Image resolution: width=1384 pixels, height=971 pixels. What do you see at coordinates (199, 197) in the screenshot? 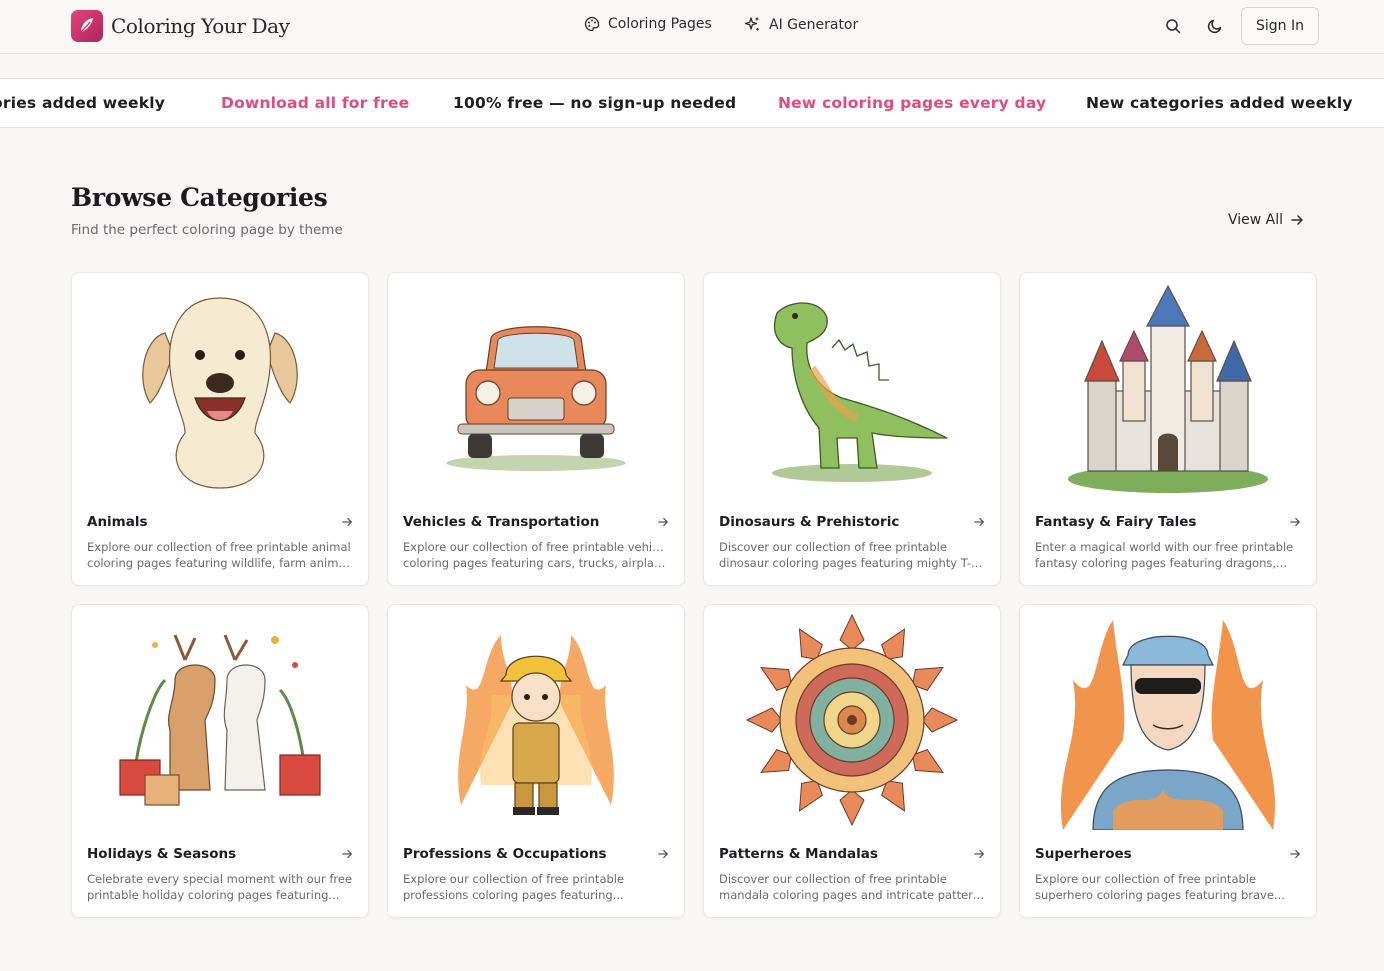
I see `section-title: Browse Categories` at bounding box center [199, 197].